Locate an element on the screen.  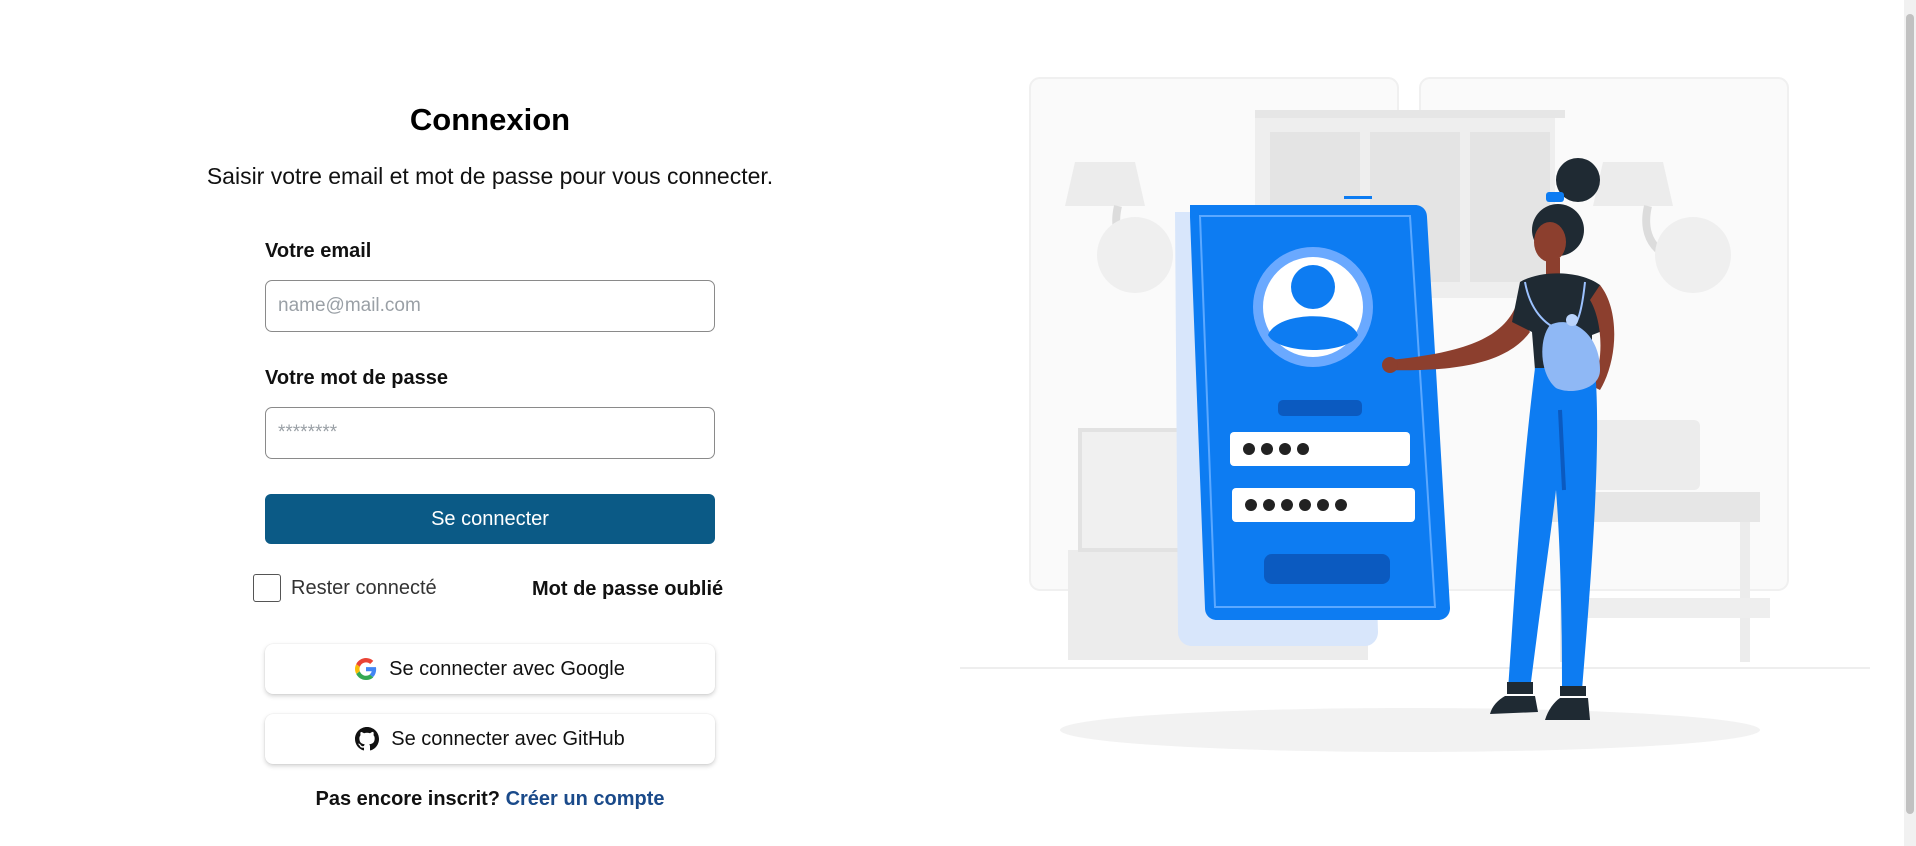
signup-question: Pas encore inscrit? is located at coordinates (408, 799).